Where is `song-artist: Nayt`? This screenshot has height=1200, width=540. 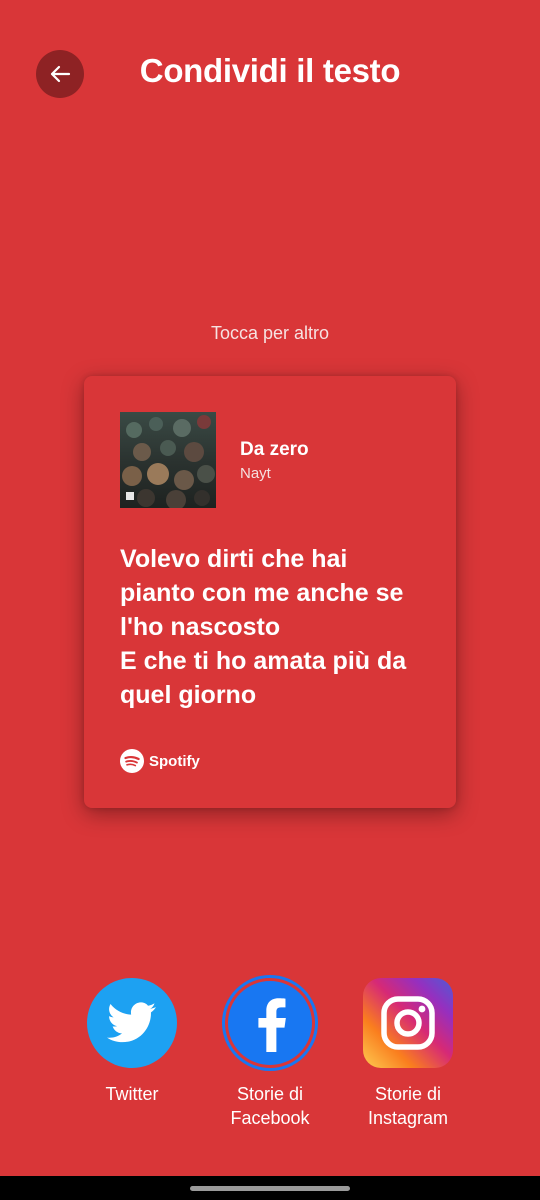 song-artist: Nayt is located at coordinates (255, 473).